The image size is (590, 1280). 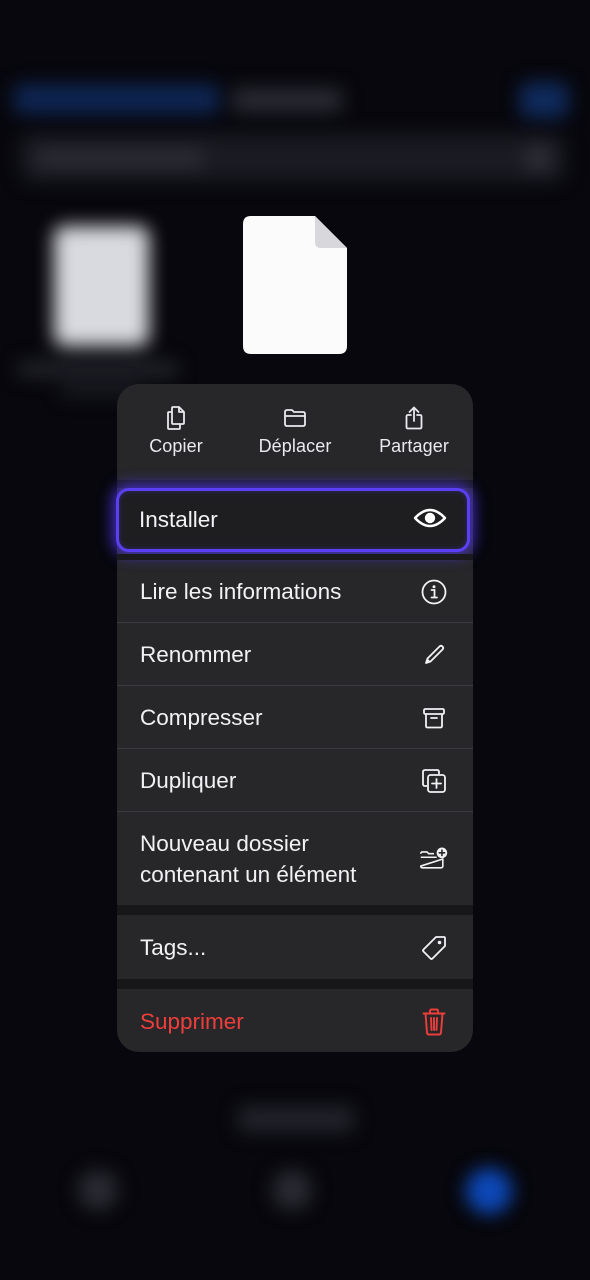 I want to click on new-folder-label: Nouveau dossier contenant un élément, so click(x=248, y=859).